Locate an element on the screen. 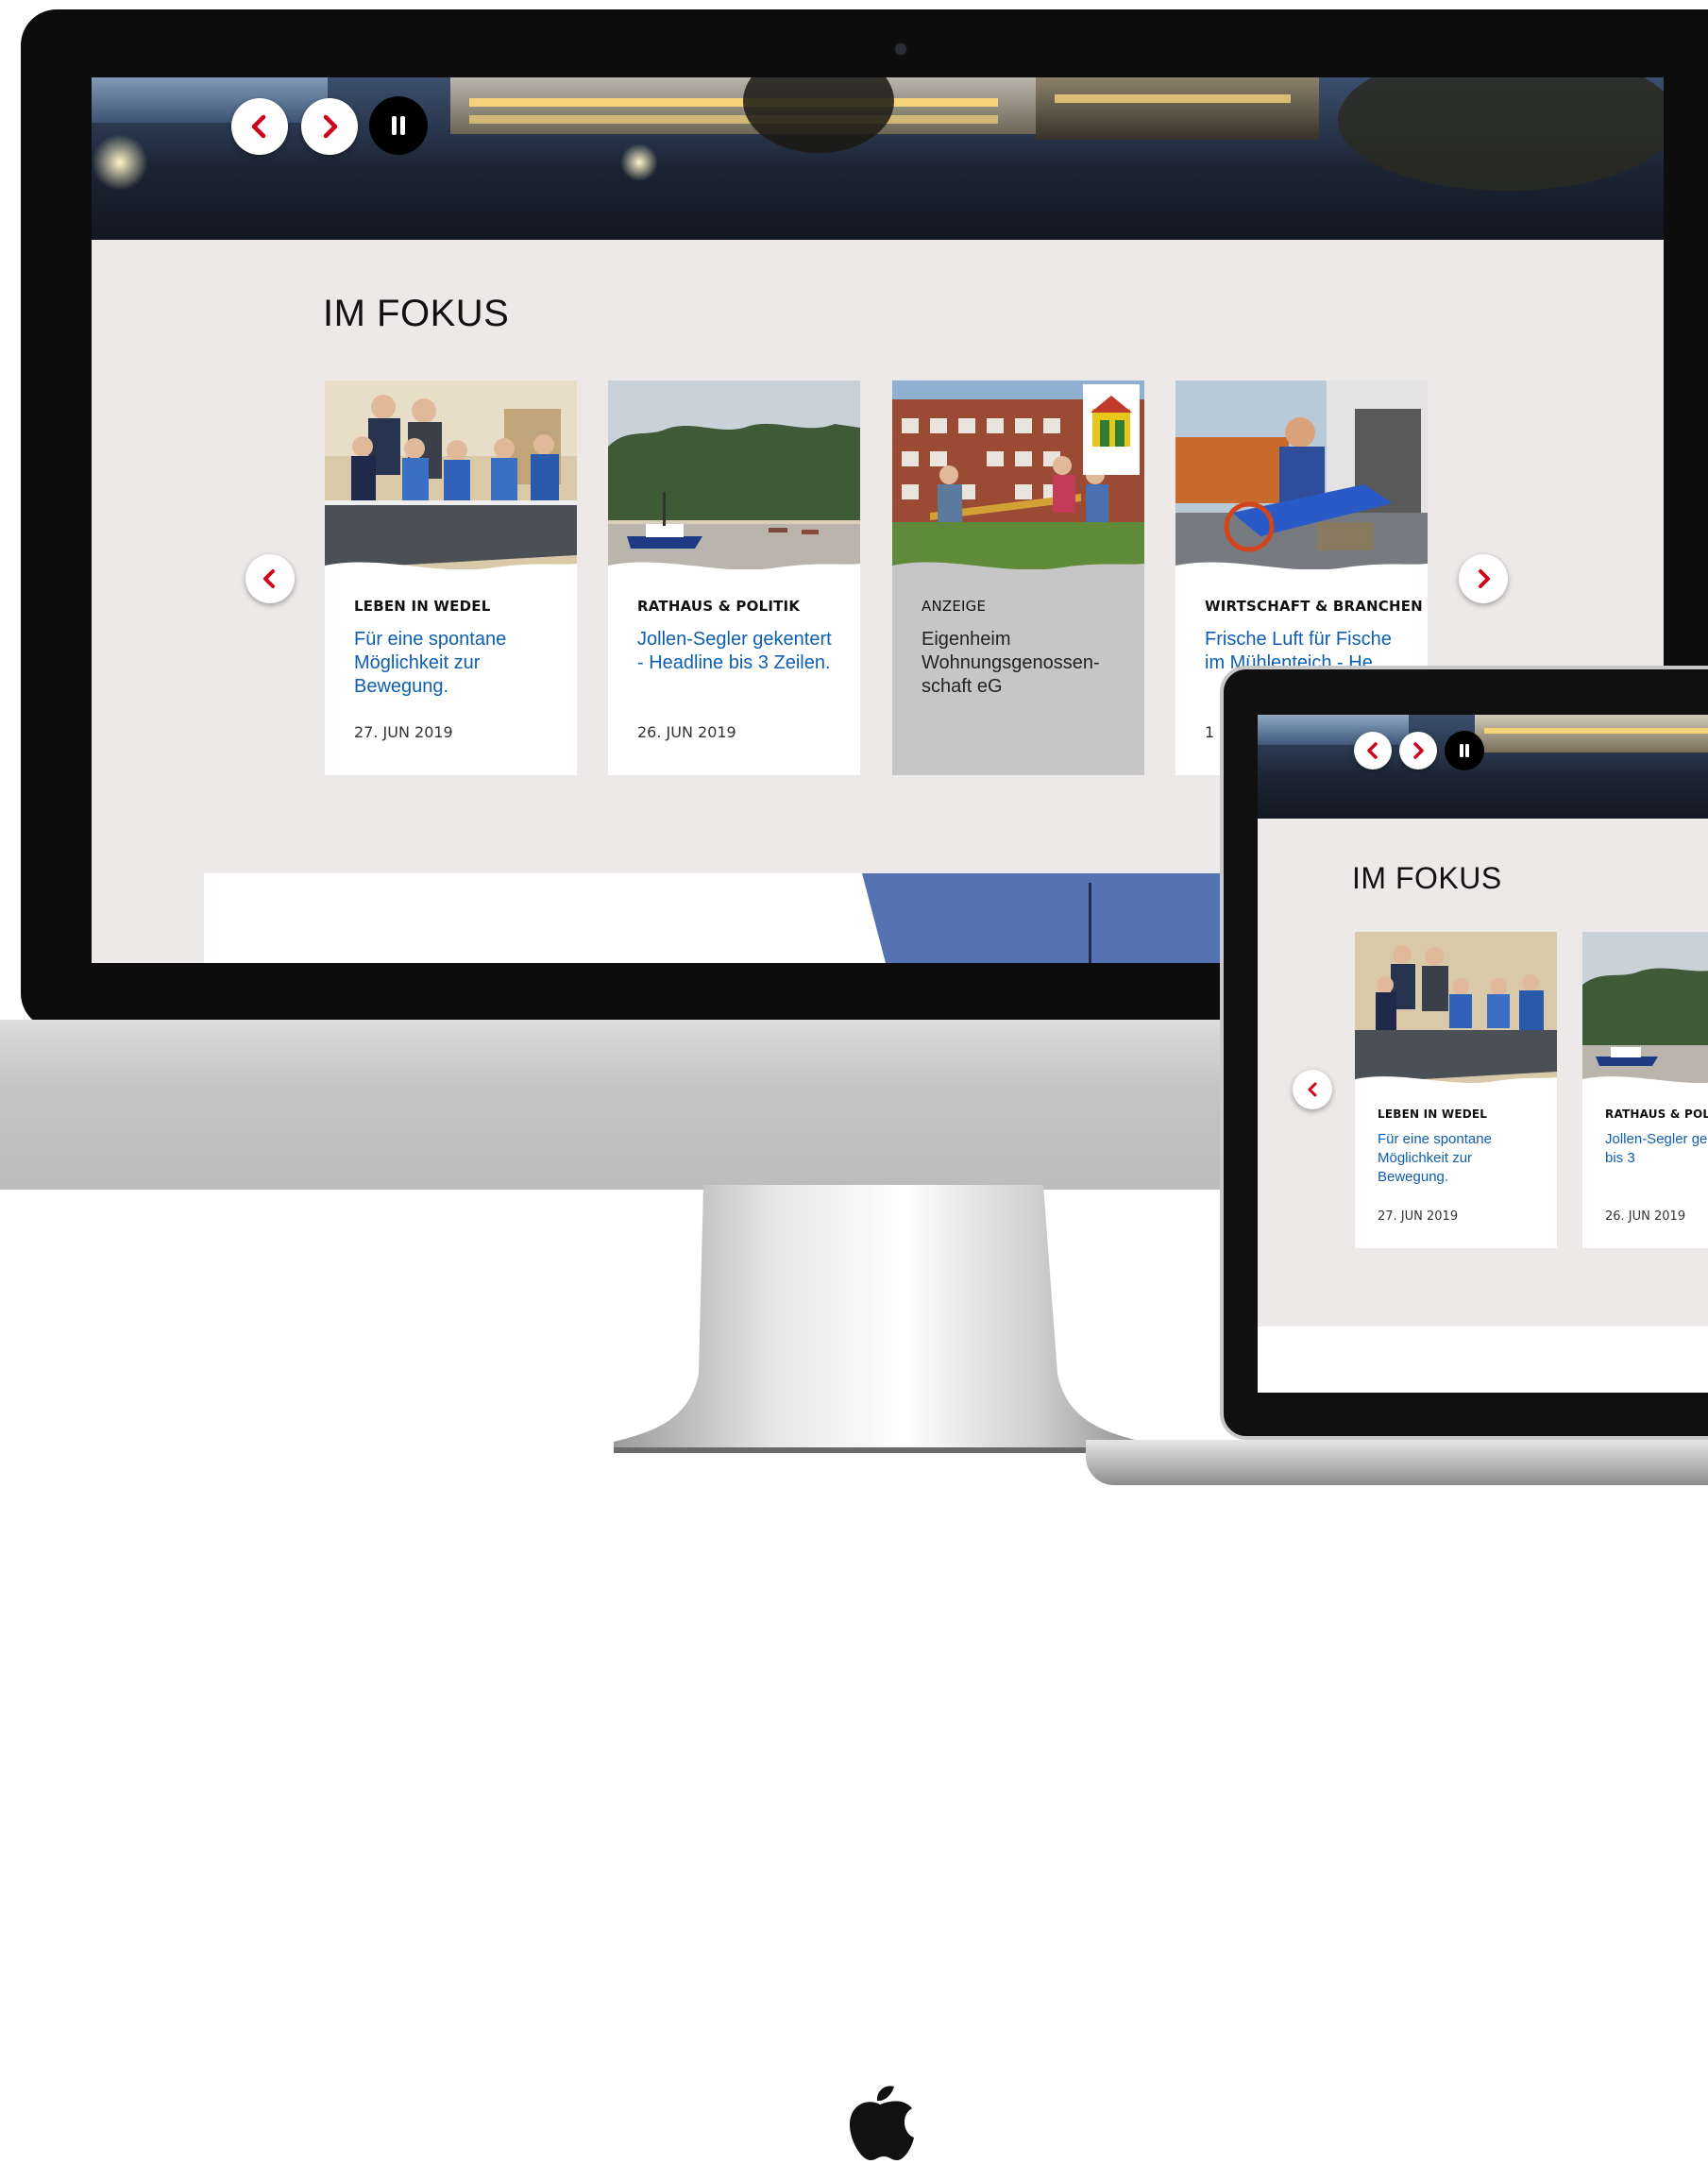 This screenshot has width=1708, height=2164. card-category: ANZEIGE is located at coordinates (954, 606).